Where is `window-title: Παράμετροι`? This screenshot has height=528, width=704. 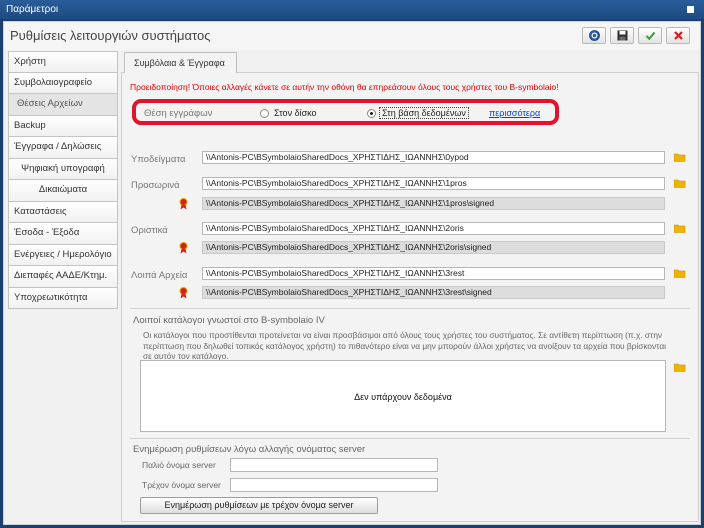
window-title: Παράμετροι is located at coordinates (32, 9).